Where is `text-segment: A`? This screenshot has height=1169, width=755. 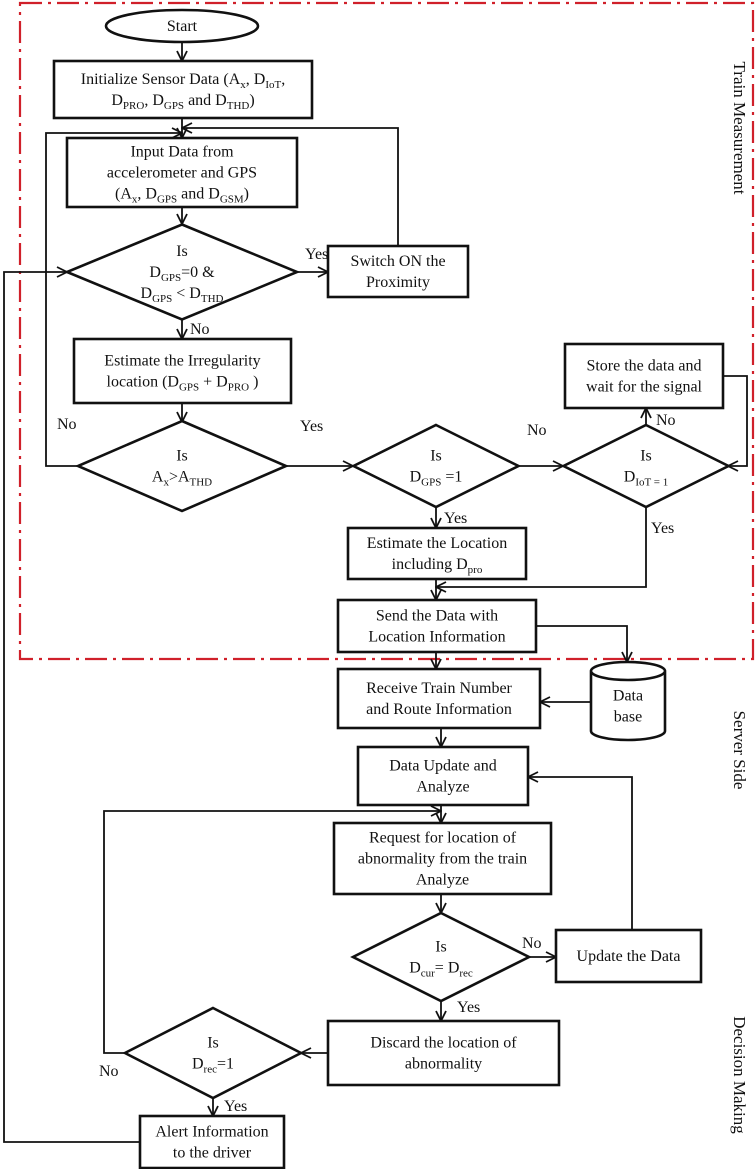
text-segment: A is located at coordinates (158, 477).